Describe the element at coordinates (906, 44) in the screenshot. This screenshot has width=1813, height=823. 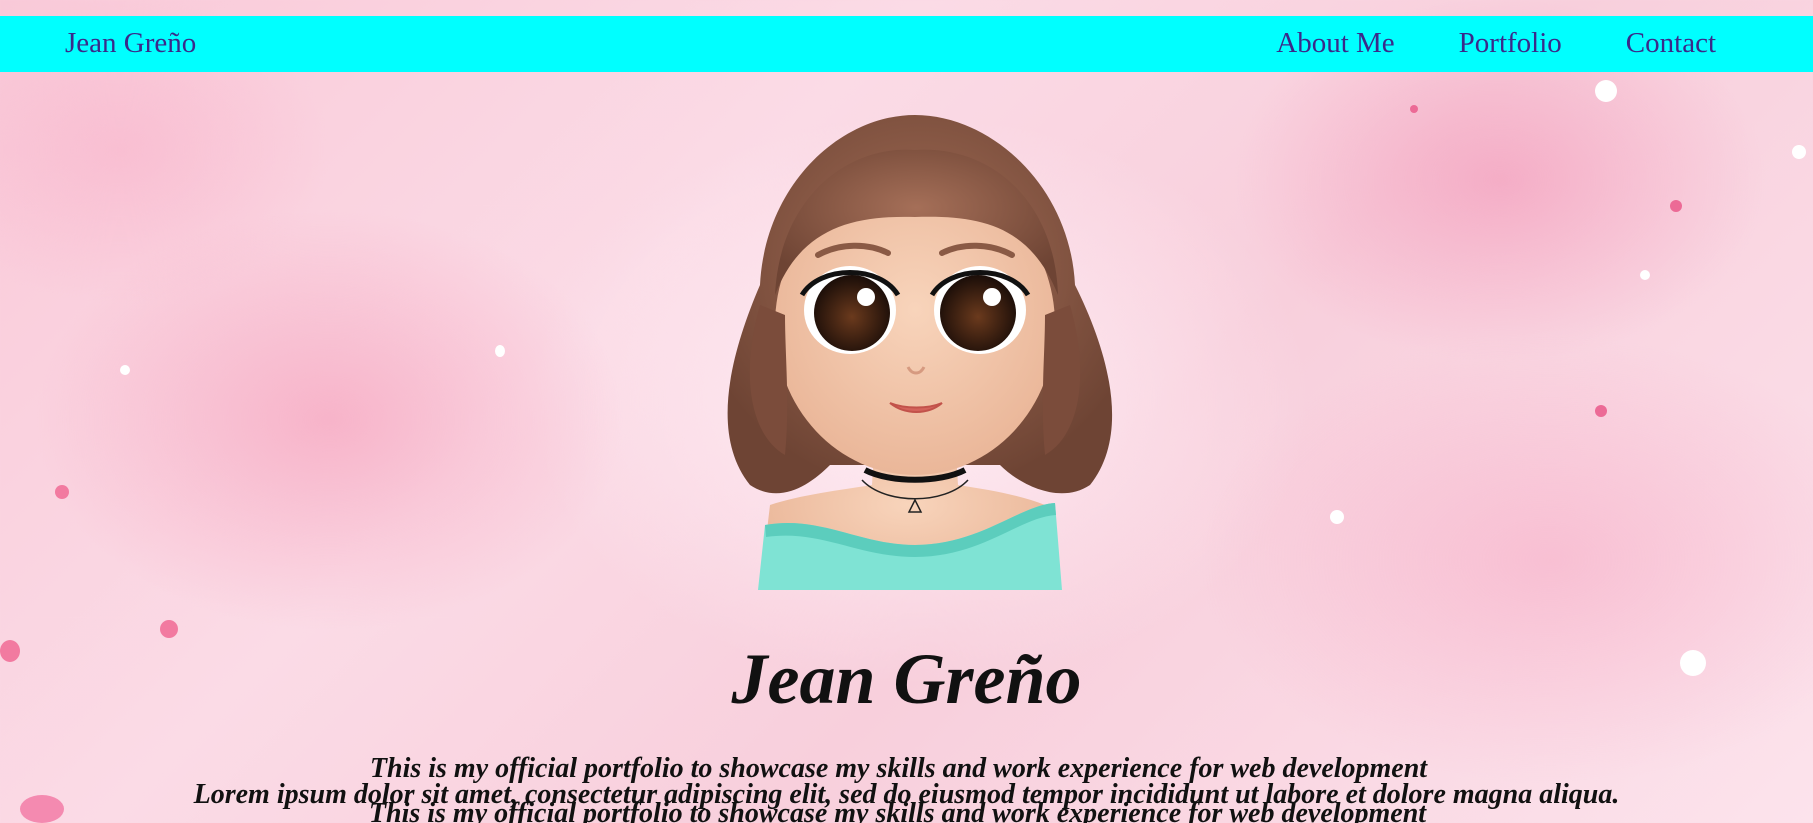
I see `navbar: Jean Greño About Me Portfolio Contact` at that location.